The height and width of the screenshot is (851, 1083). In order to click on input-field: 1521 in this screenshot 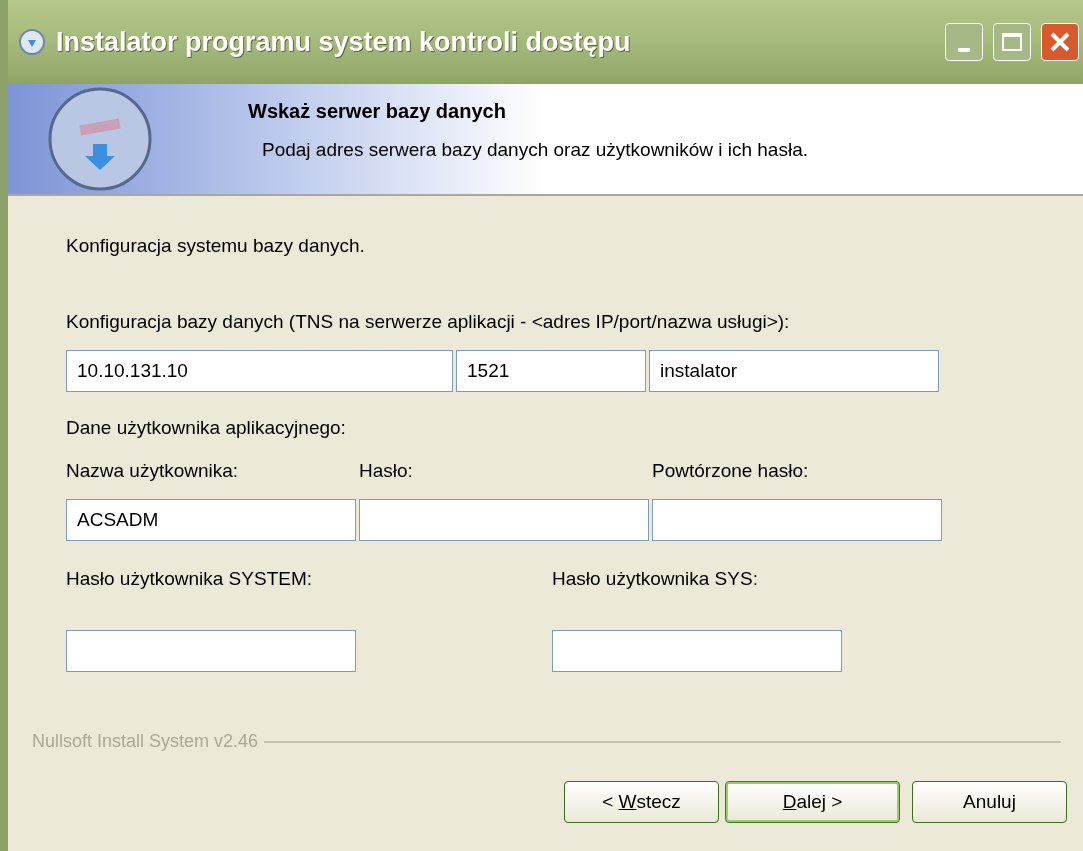, I will do `click(551, 371)`.